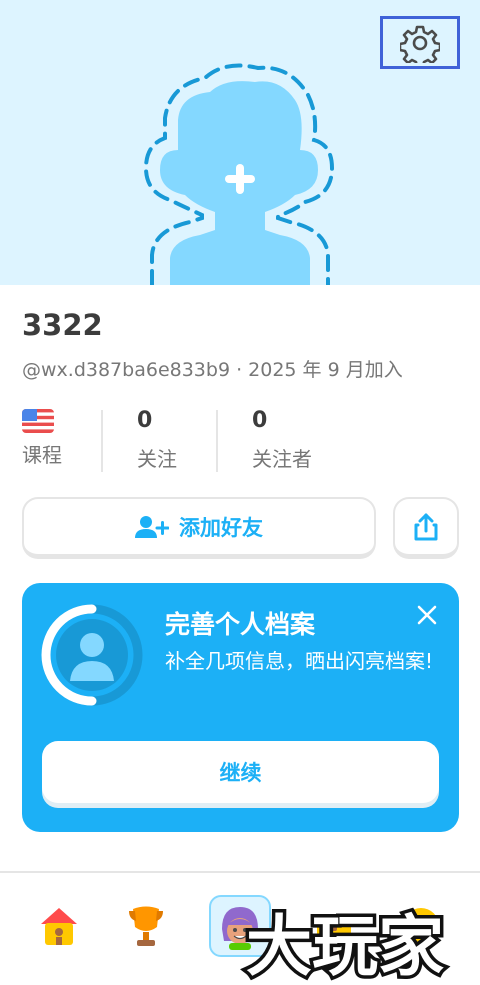 The image size is (480, 985). What do you see at coordinates (427, 615) in the screenshot?
I see `close-icon` at bounding box center [427, 615].